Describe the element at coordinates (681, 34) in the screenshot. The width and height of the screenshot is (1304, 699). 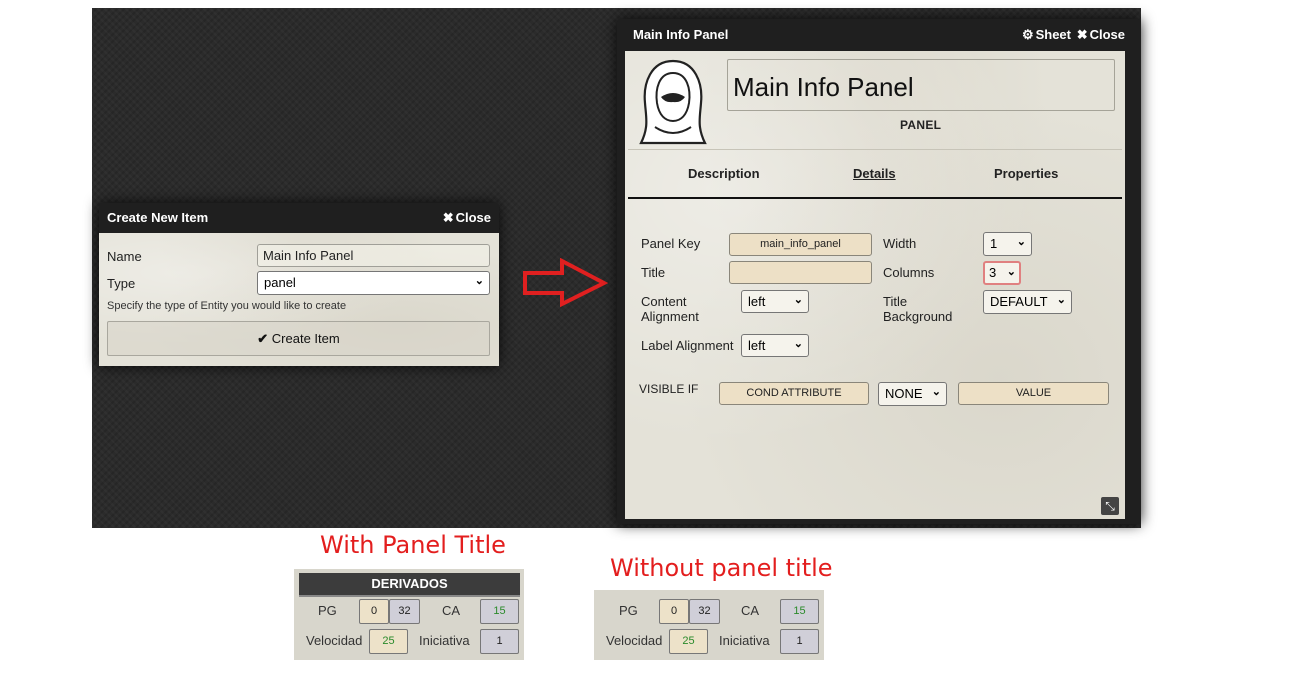
I see `sheet-title: Main Info Panel` at that location.